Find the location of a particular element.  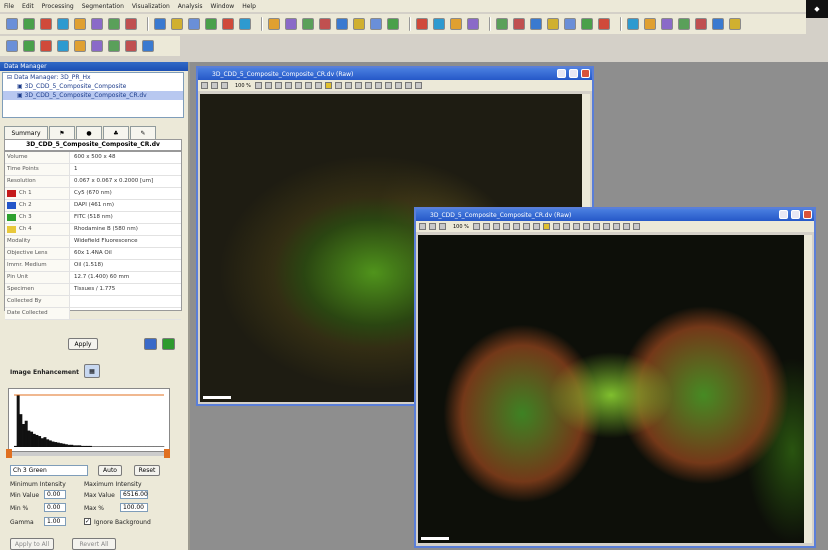

enhancement-tool-icon: ▦ is located at coordinates (92, 371).